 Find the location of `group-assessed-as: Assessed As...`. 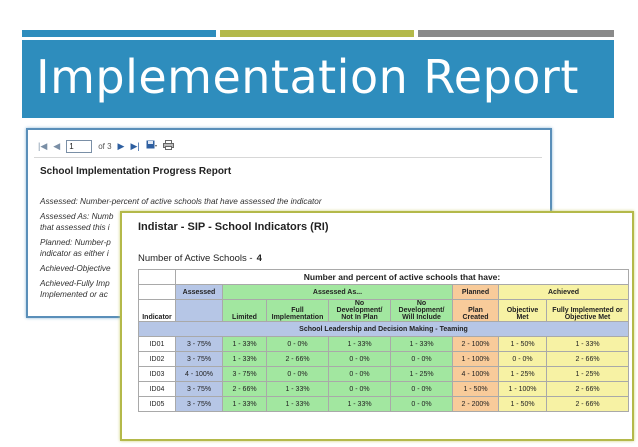

group-assessed-as: Assessed As... is located at coordinates (337, 292).